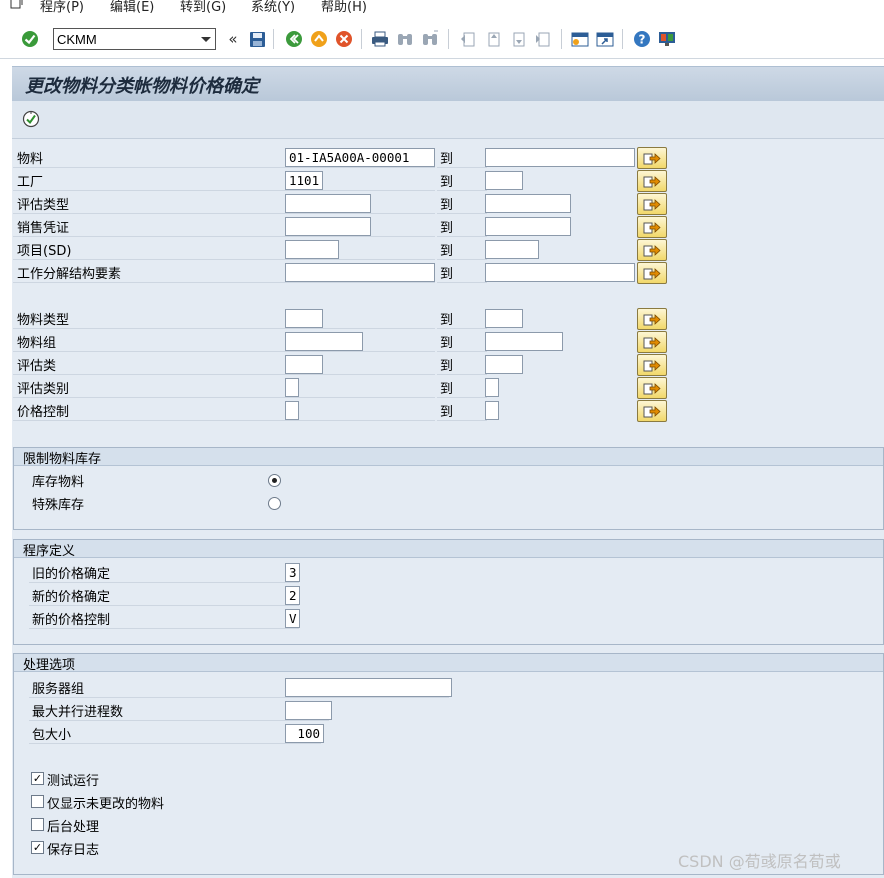  Describe the element at coordinates (308, 710) in the screenshot. I see `max-parallel-processes-field` at that location.